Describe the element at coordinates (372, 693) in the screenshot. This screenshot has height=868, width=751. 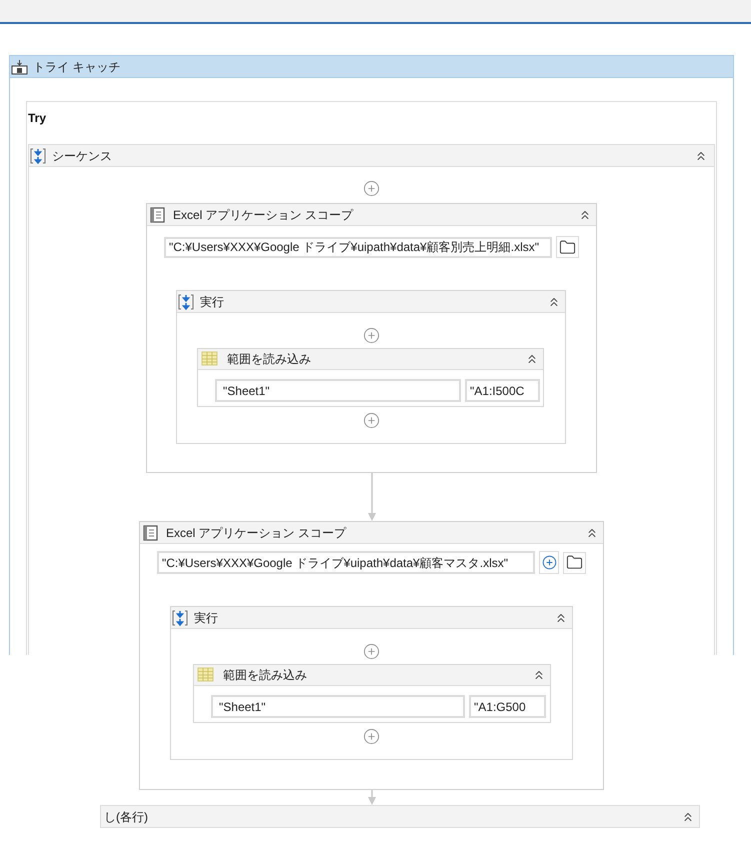
I see `activity-card: 範囲を読み込み "Sheet1" "A1:G500` at that location.